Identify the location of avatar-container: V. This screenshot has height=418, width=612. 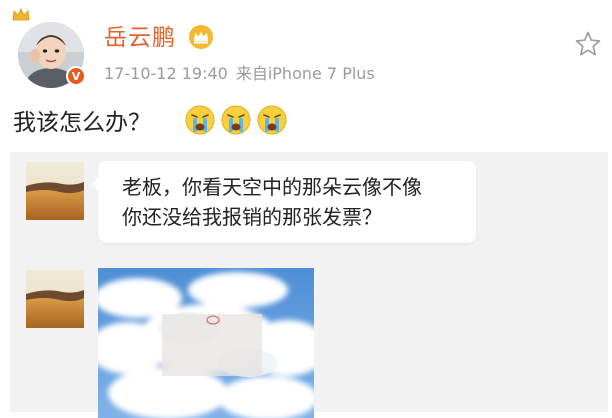
(48, 48).